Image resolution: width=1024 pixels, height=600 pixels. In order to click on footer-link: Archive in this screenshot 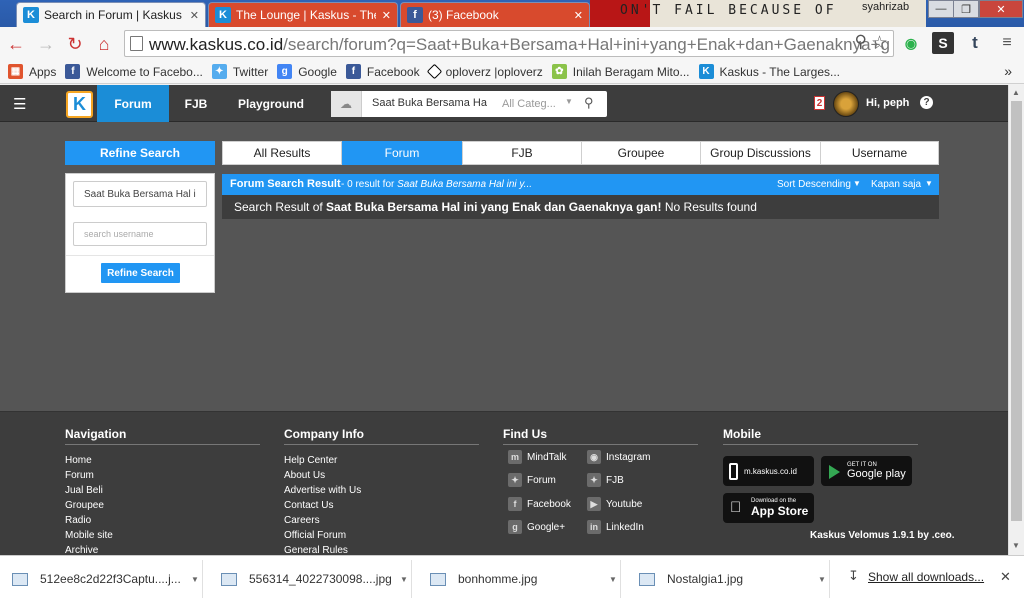, I will do `click(162, 549)`.